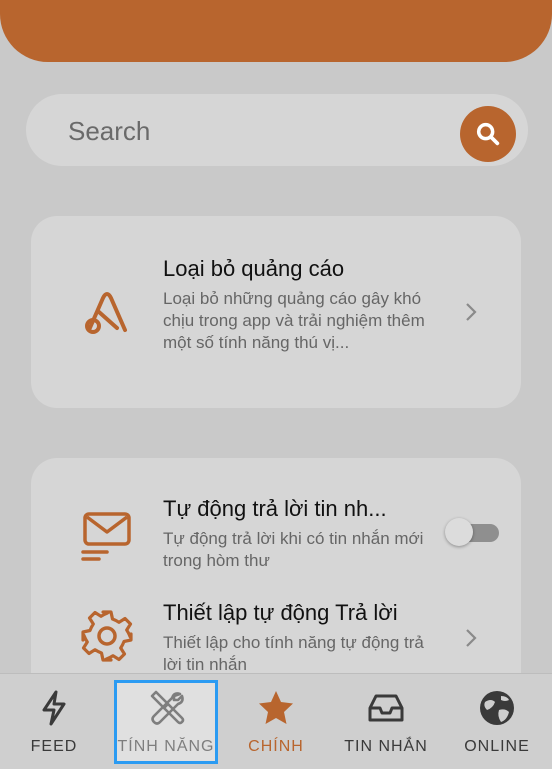  I want to click on globe-icon, so click(497, 708).